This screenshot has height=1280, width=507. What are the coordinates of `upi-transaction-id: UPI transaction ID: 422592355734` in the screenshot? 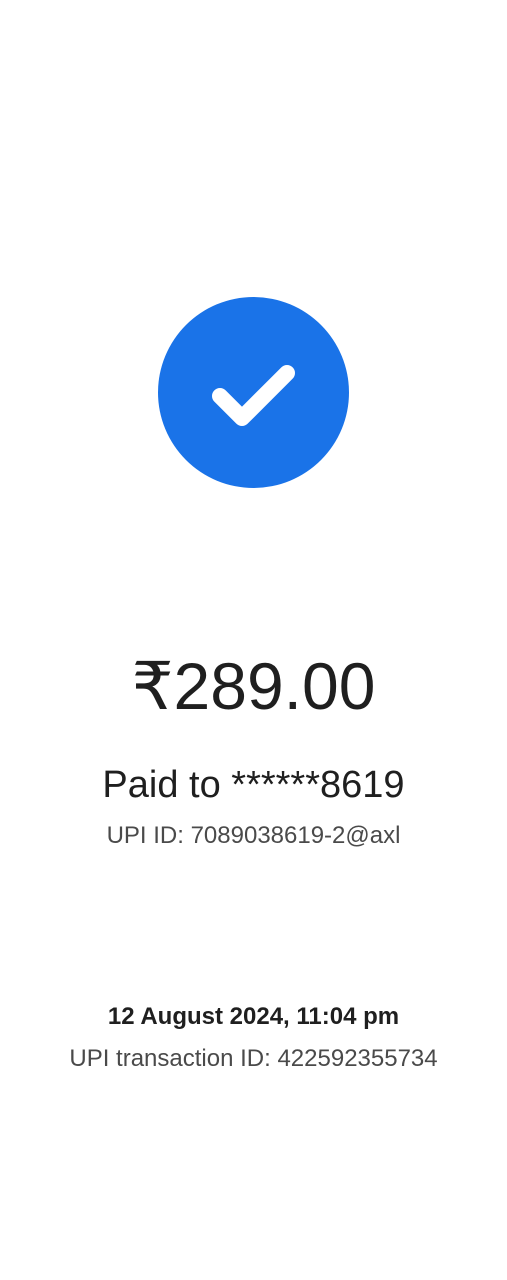 It's located at (253, 1058).